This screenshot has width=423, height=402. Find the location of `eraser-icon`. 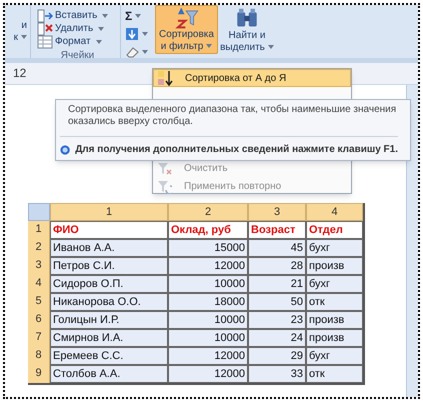

eraser-icon is located at coordinates (132, 52).